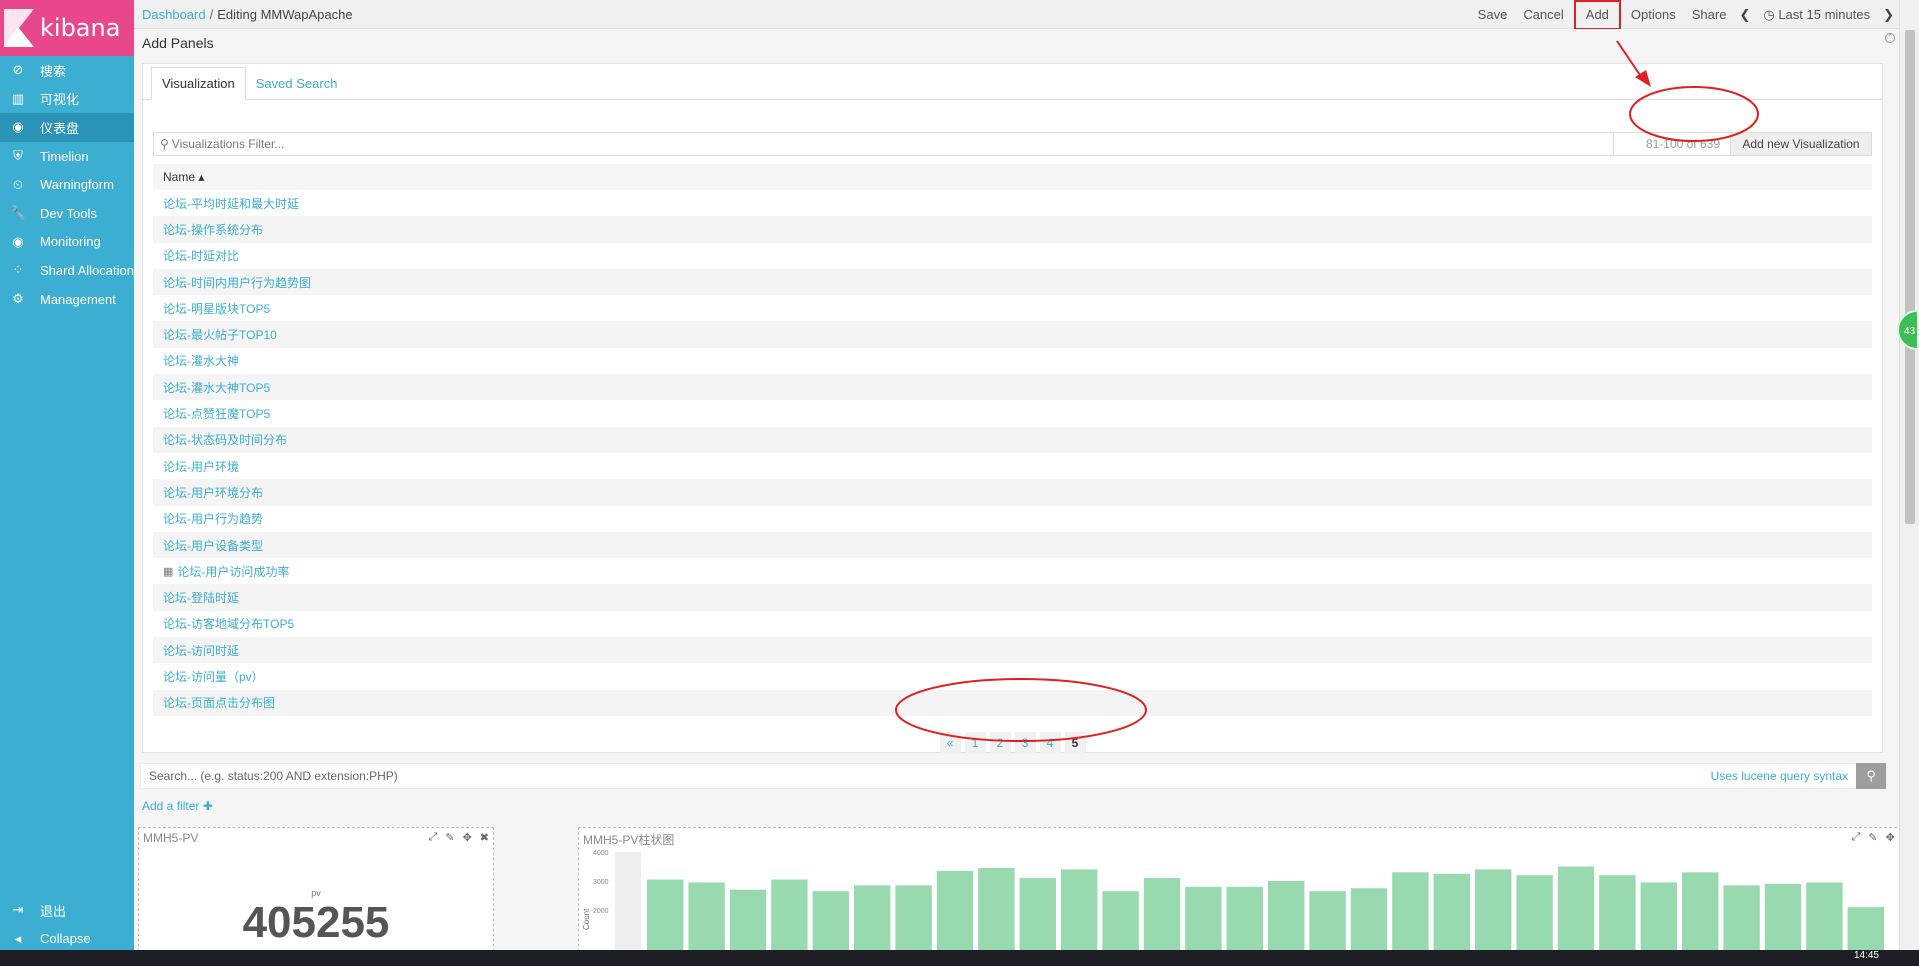 The width and height of the screenshot is (1919, 966). Describe the element at coordinates (1744, 15) in the screenshot. I see `chevron-left-icon: ❮` at that location.